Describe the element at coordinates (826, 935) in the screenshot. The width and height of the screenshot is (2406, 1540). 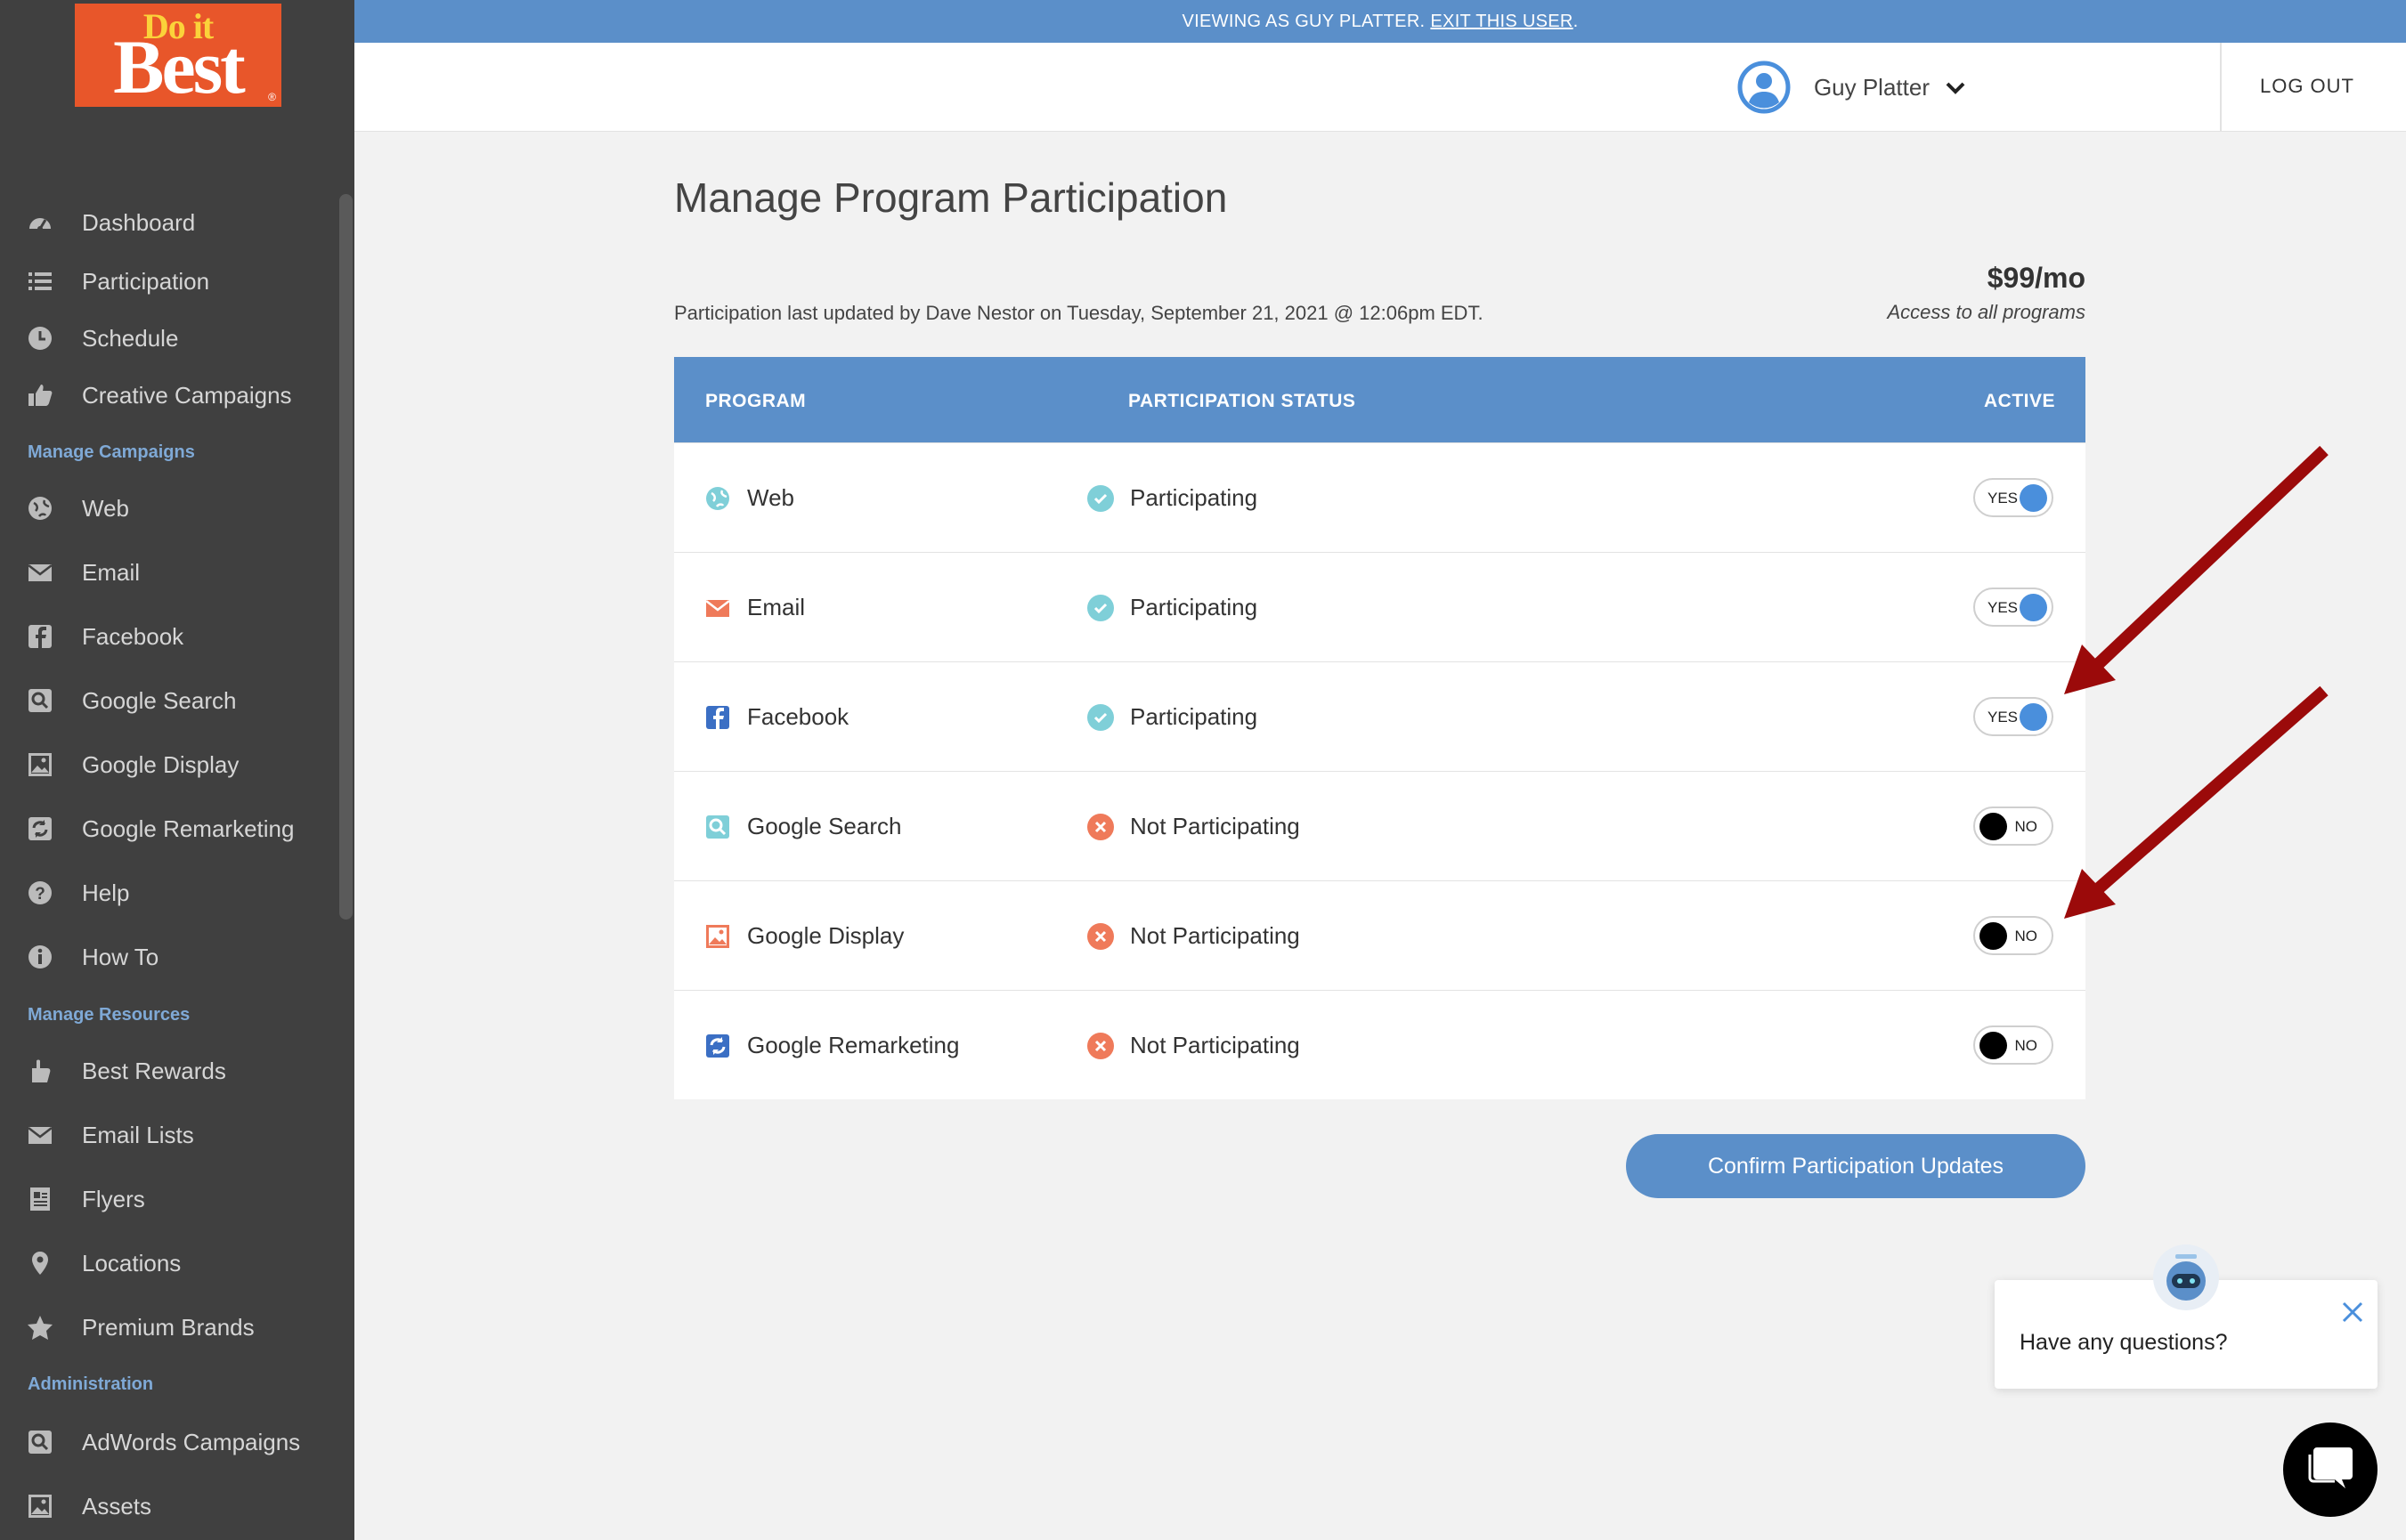
I see `program-name: Google Display` at that location.